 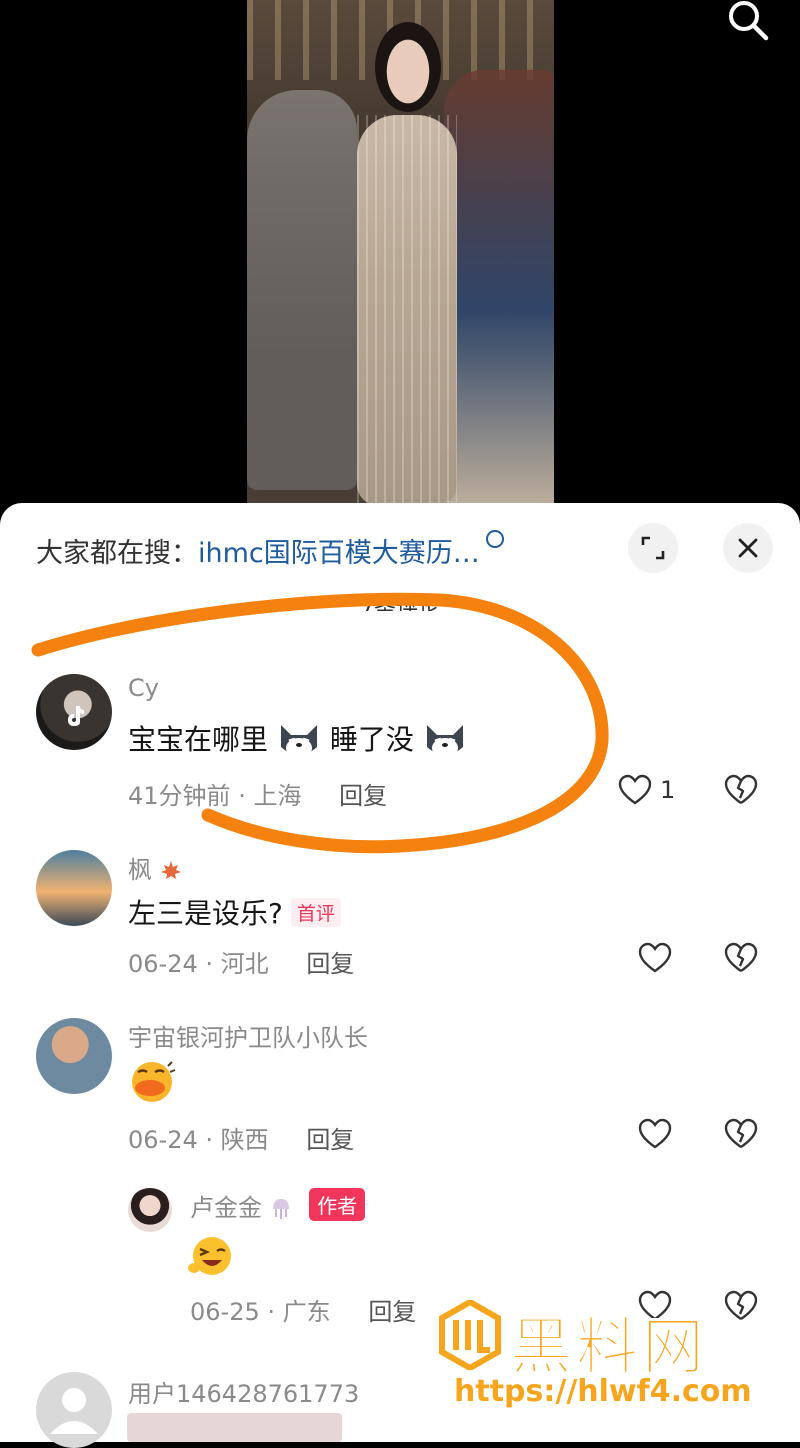 I want to click on comment-text-part: 左三是设乐?, so click(x=205, y=913).